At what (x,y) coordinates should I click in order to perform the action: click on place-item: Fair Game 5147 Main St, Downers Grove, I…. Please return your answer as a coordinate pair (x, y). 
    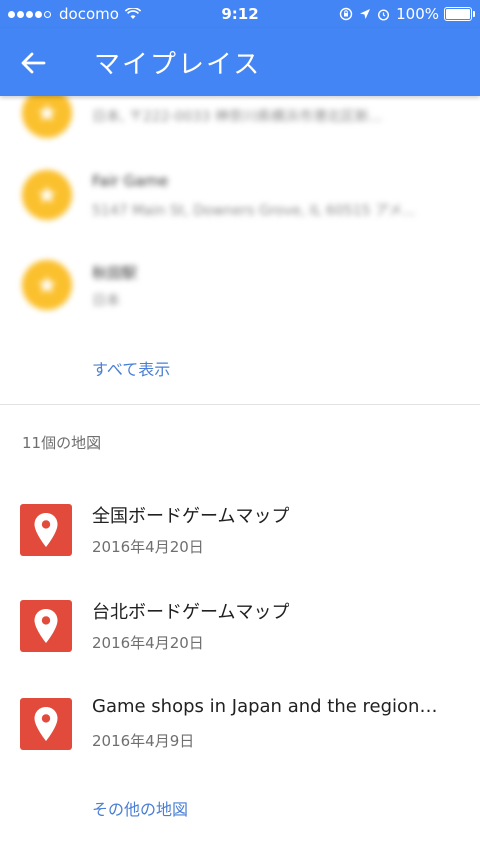
    Looking at the image, I should click on (240, 210).